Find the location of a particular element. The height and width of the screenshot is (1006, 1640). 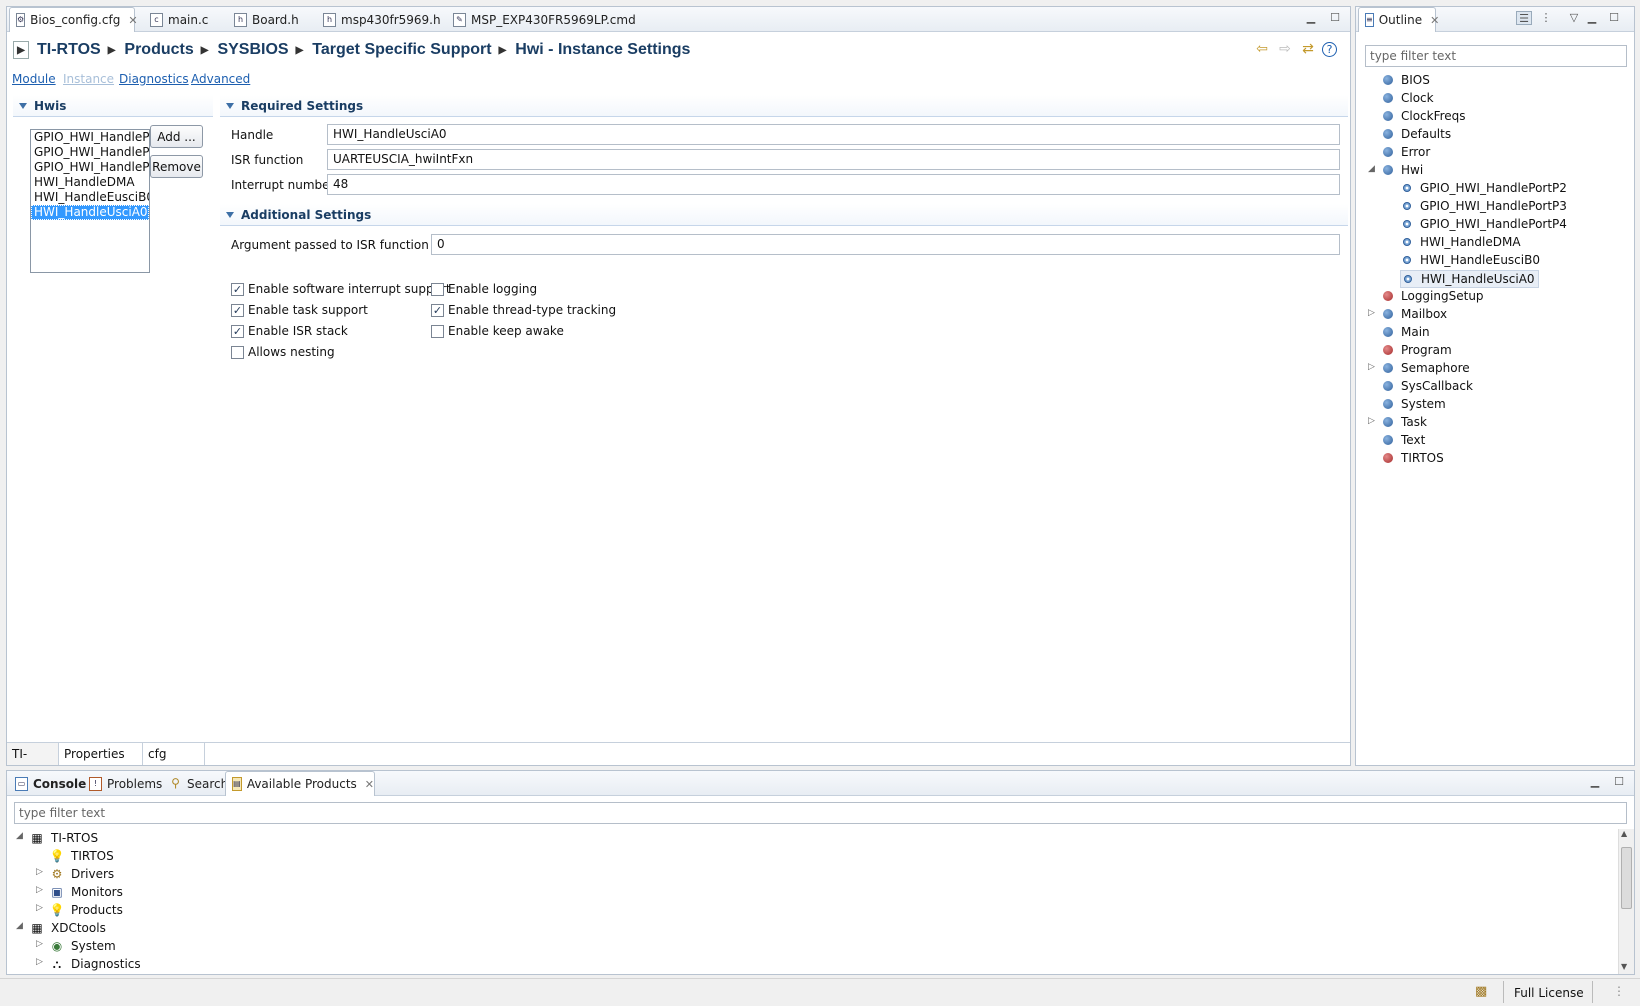

outline-item-hwi-instance: GPIO_HWI_HandlePortP2 is located at coordinates (1485, 188).